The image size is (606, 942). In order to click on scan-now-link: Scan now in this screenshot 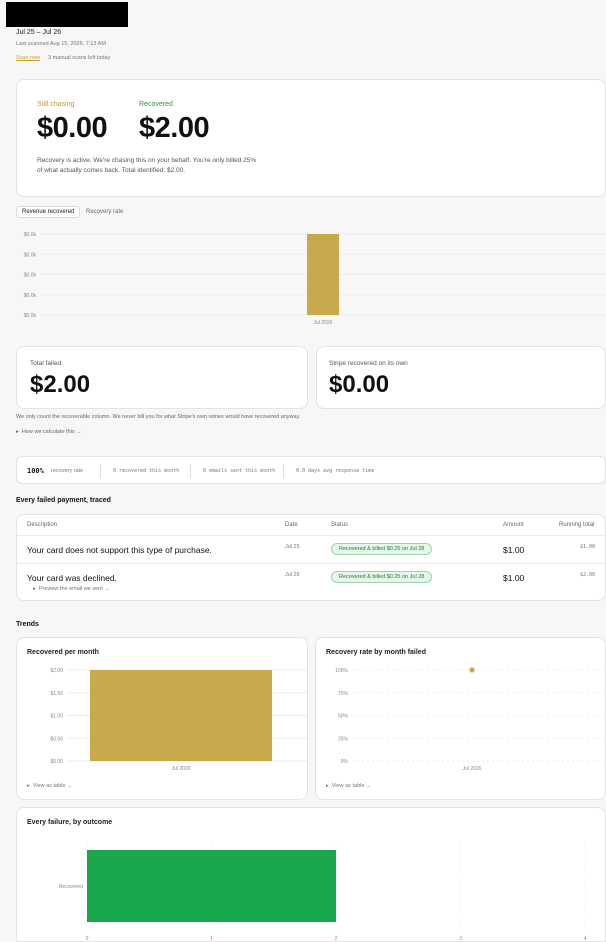, I will do `click(28, 58)`.